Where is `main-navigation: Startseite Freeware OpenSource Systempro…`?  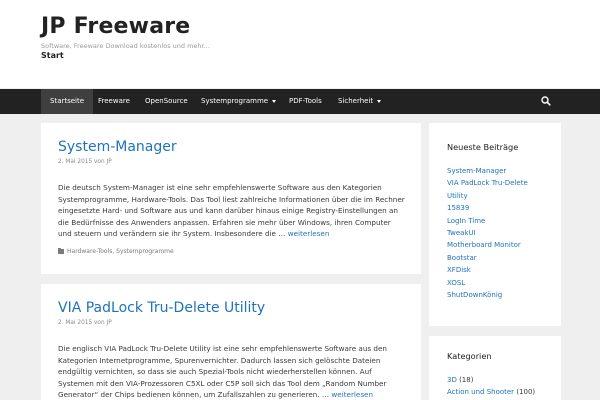 main-navigation: Startseite Freeware OpenSource Systempro… is located at coordinates (300, 101).